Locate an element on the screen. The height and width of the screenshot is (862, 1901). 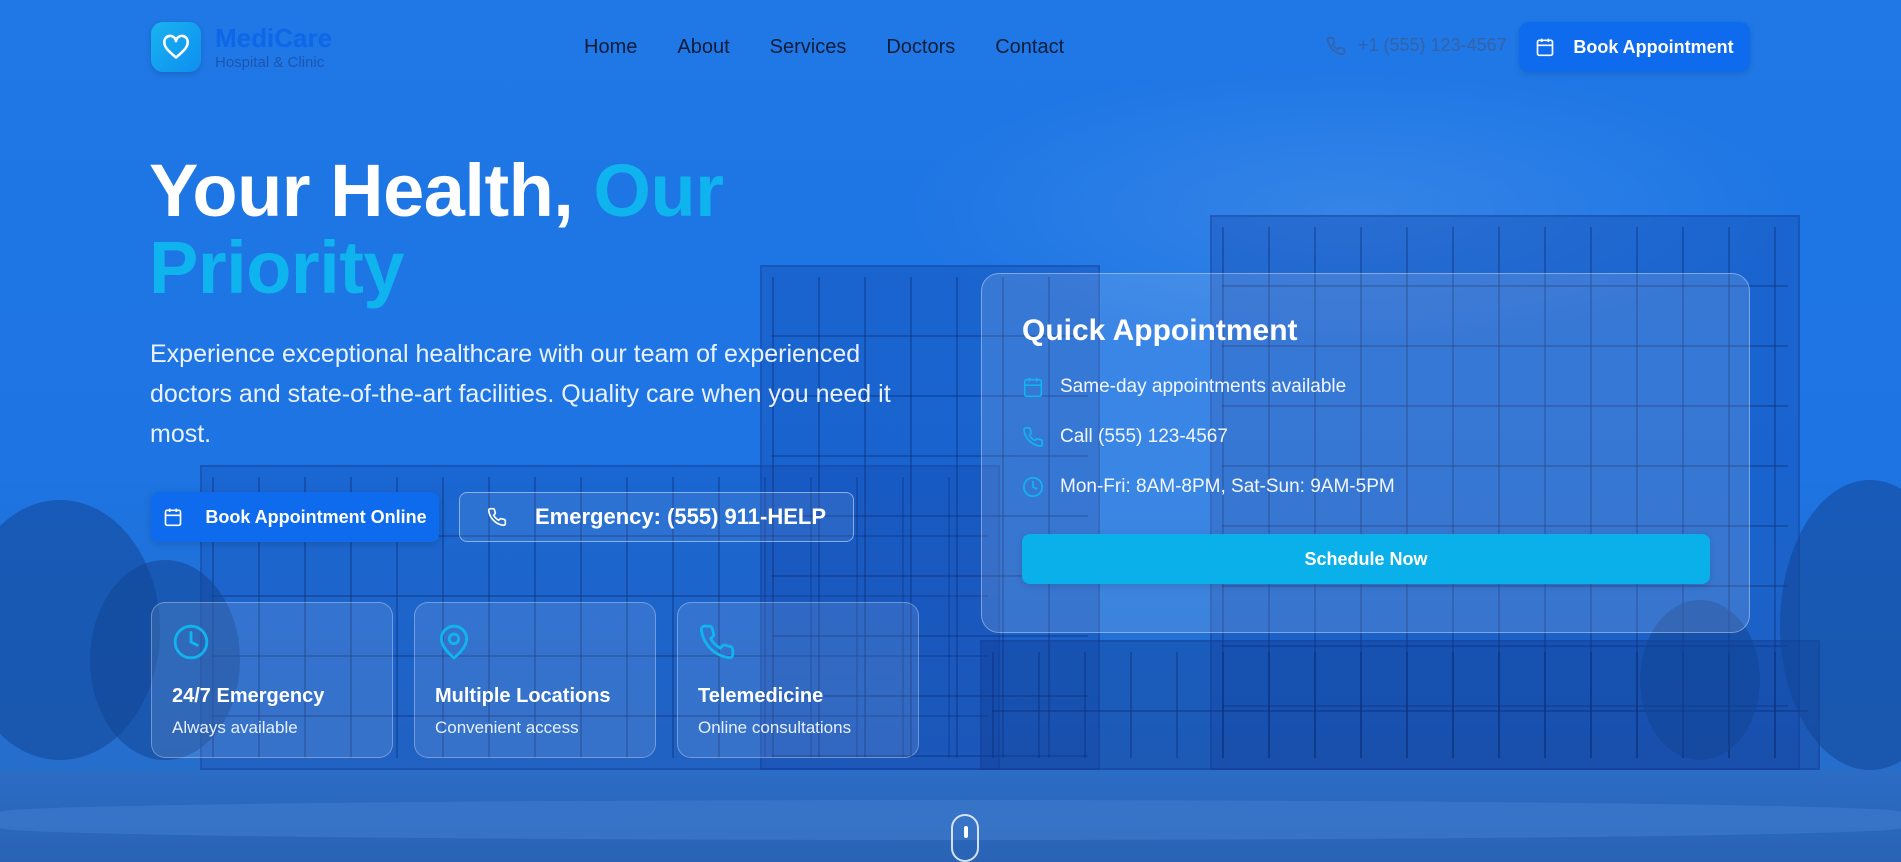
map-pin-icon is located at coordinates (535, 645).